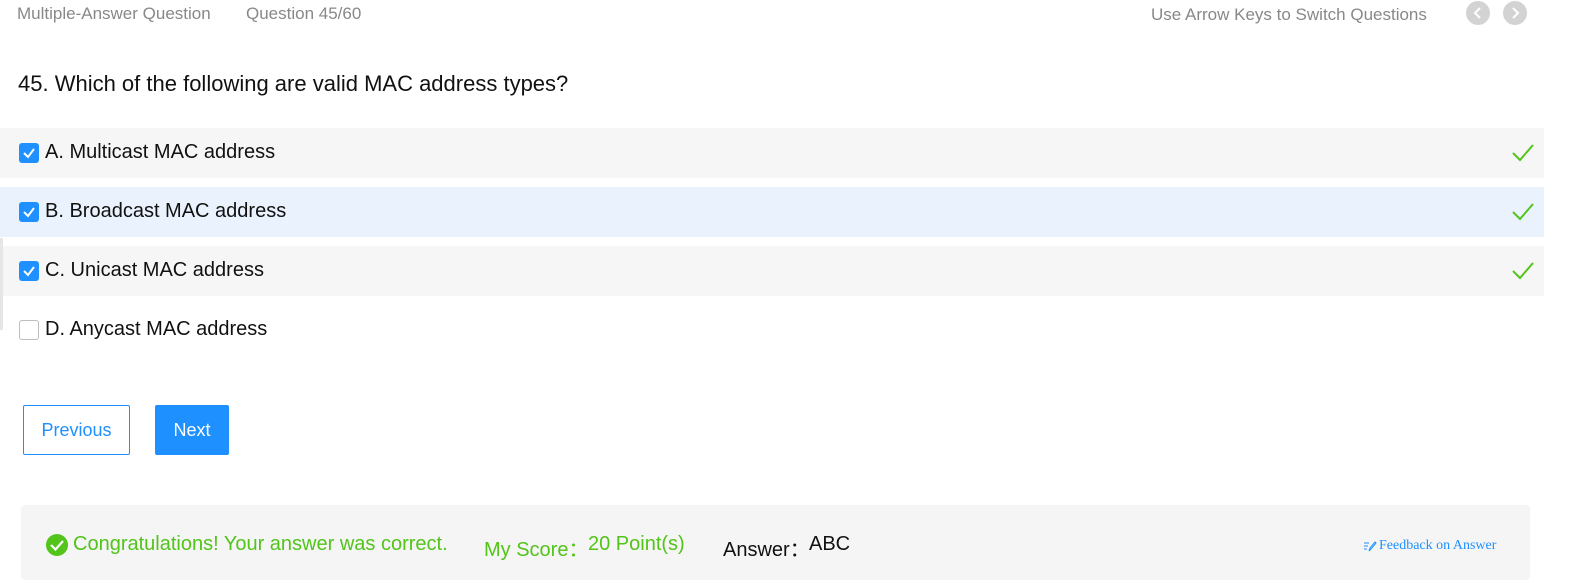 The image size is (1569, 583). What do you see at coordinates (160, 152) in the screenshot?
I see `option-a-label: A. Multicast MAC address` at bounding box center [160, 152].